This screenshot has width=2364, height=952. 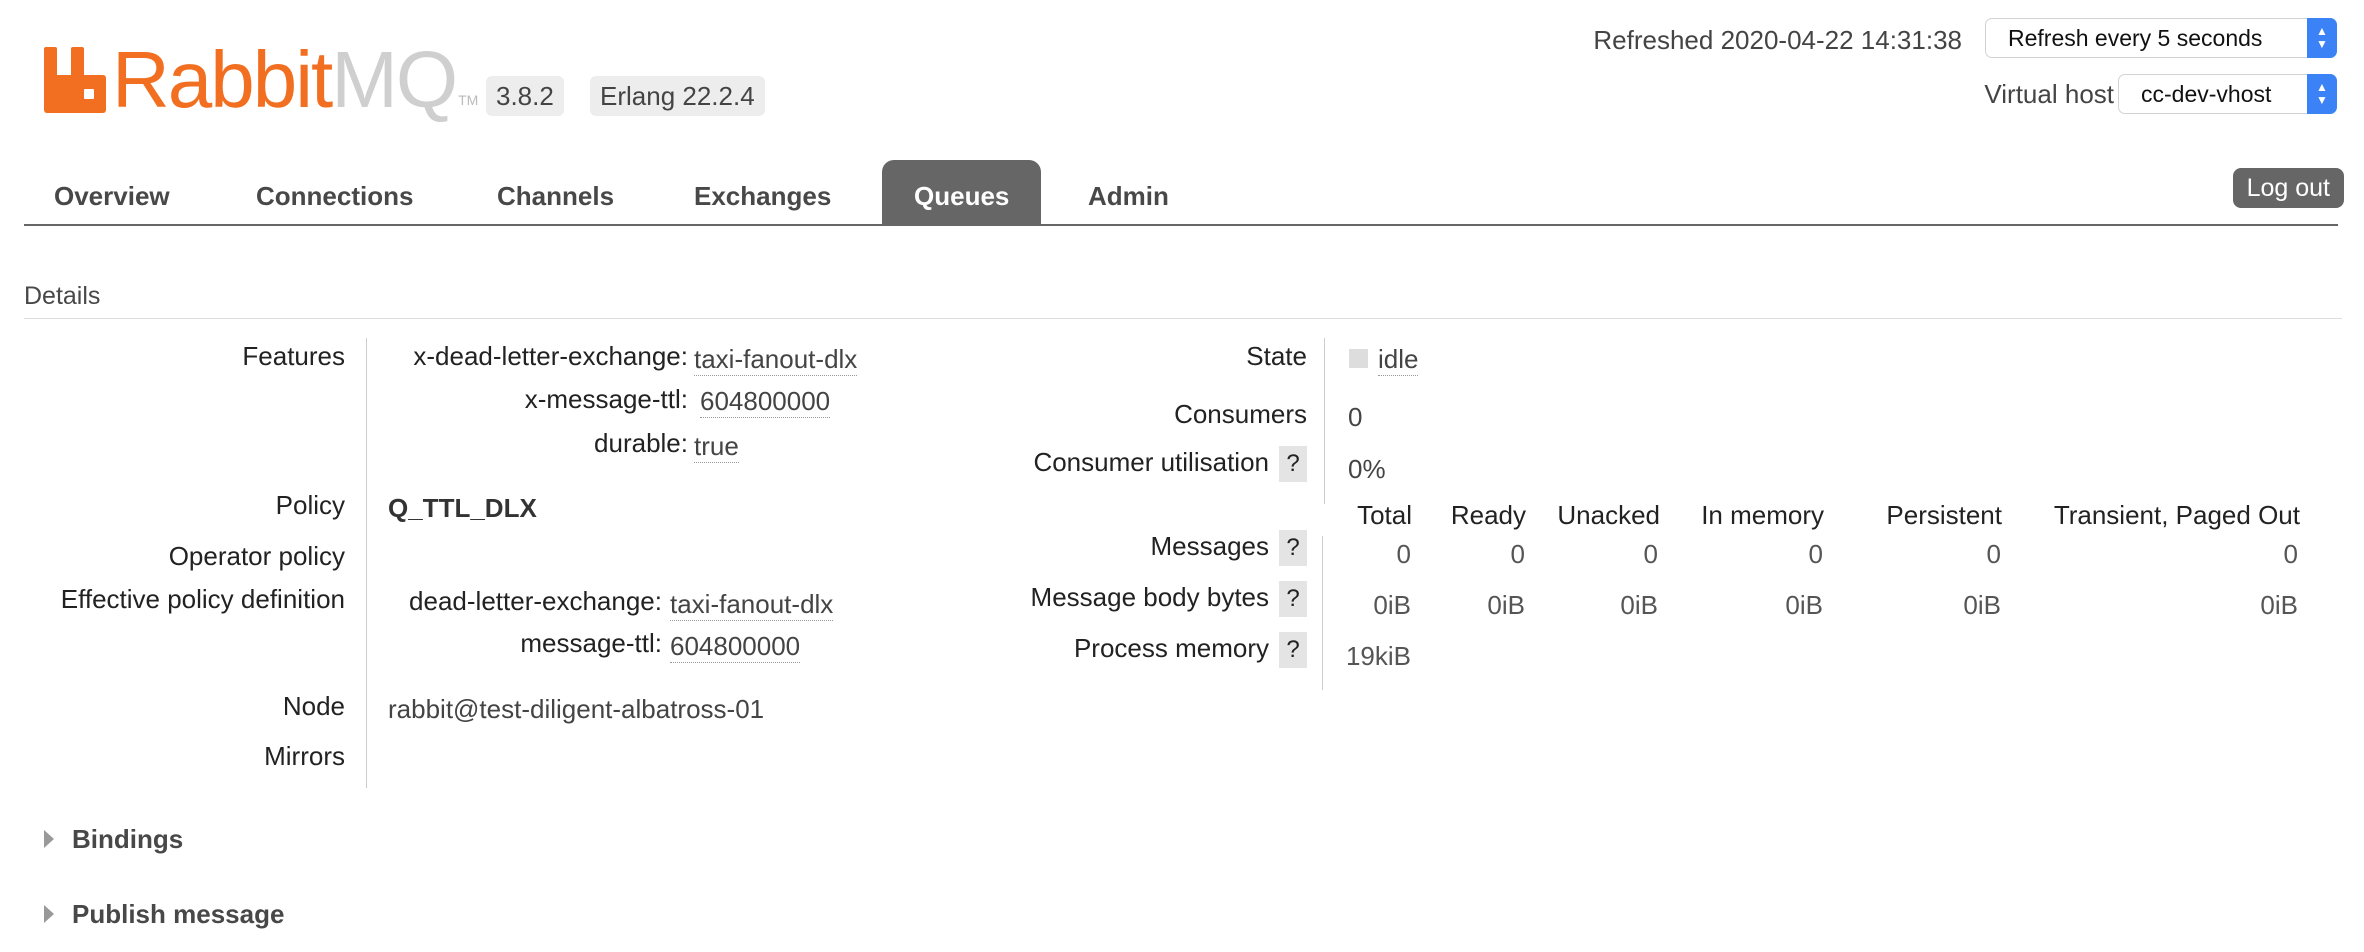 What do you see at coordinates (334, 192) in the screenshot?
I see `tab-connections: Connections` at bounding box center [334, 192].